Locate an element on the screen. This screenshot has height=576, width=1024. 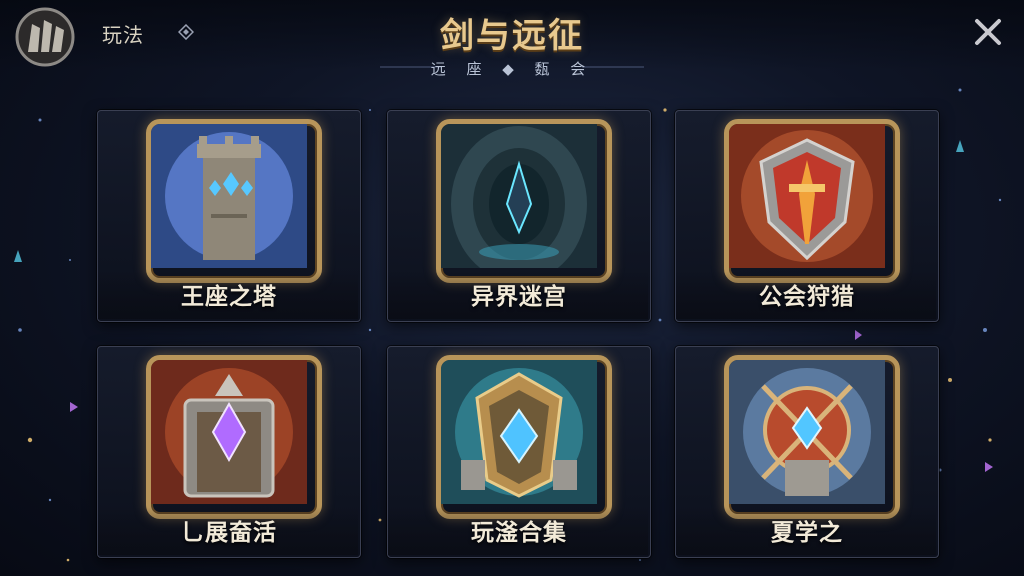
card-event-four: 乚展奤活 is located at coordinates (229, 452).